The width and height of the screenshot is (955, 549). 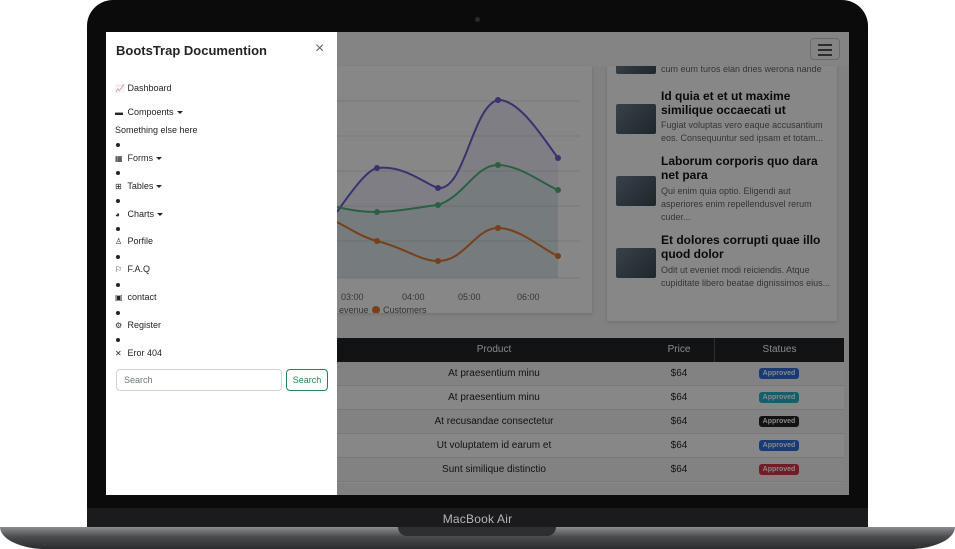 What do you see at coordinates (477, 531) in the screenshot?
I see `laptop-notch` at bounding box center [477, 531].